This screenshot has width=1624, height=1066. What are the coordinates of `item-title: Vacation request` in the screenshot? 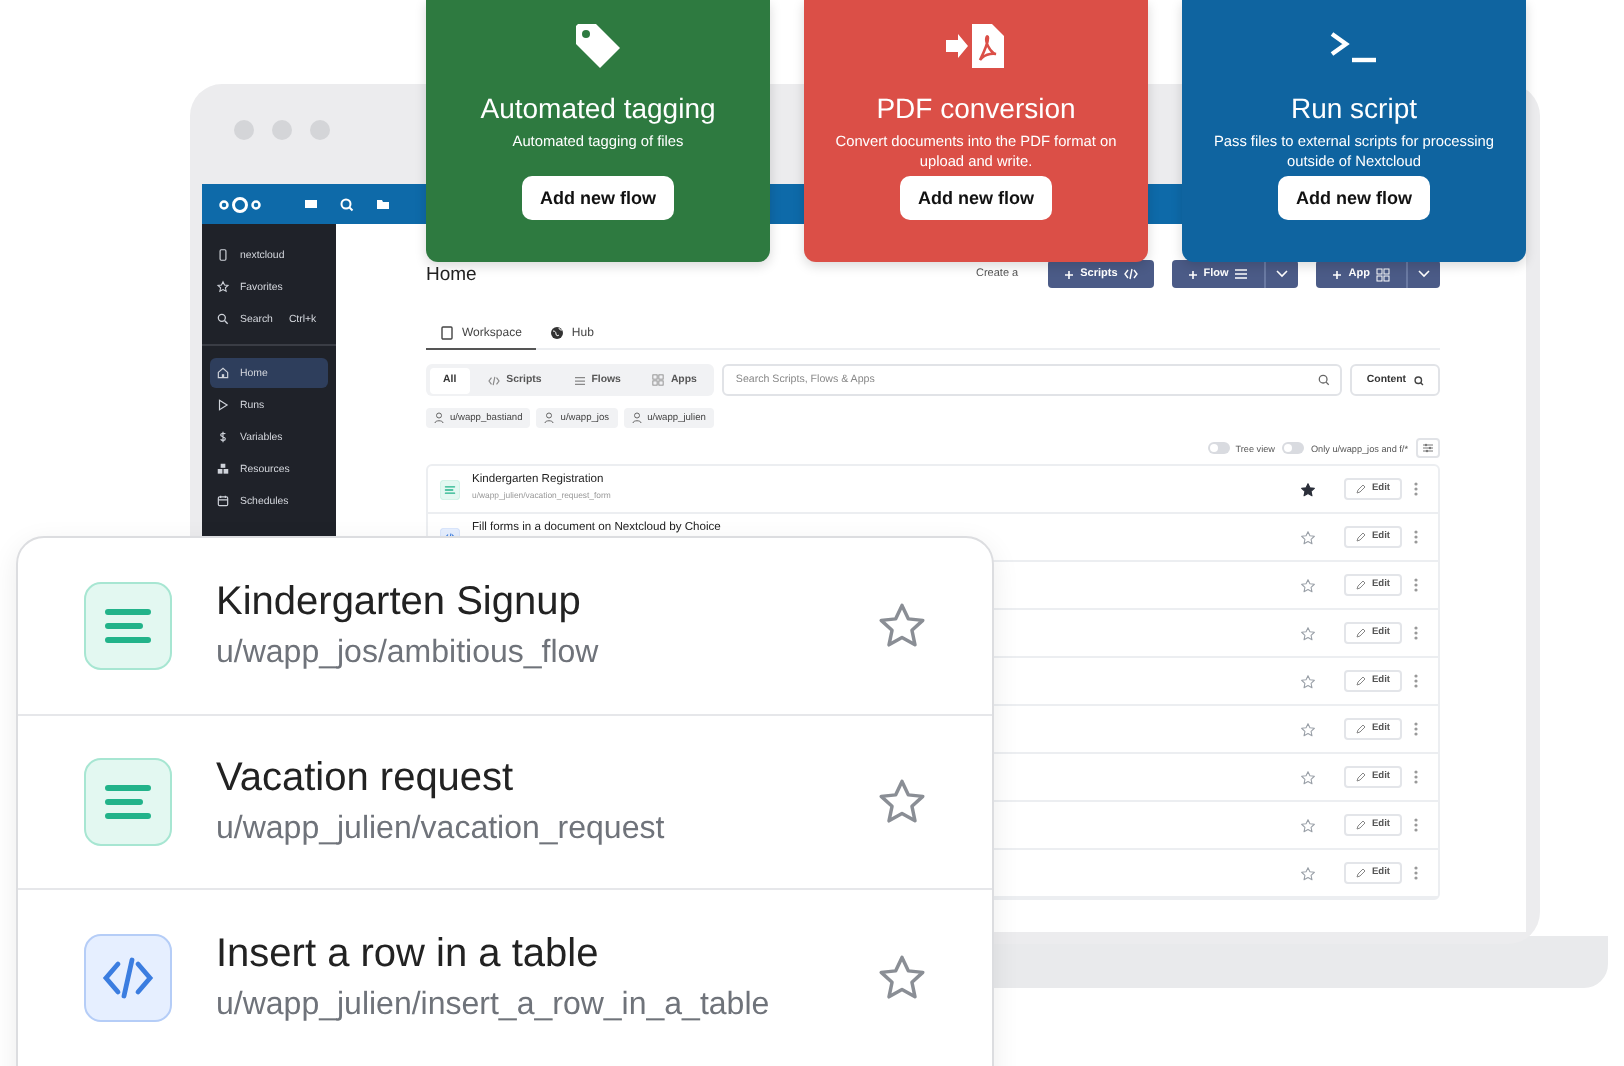 It's located at (524, 779).